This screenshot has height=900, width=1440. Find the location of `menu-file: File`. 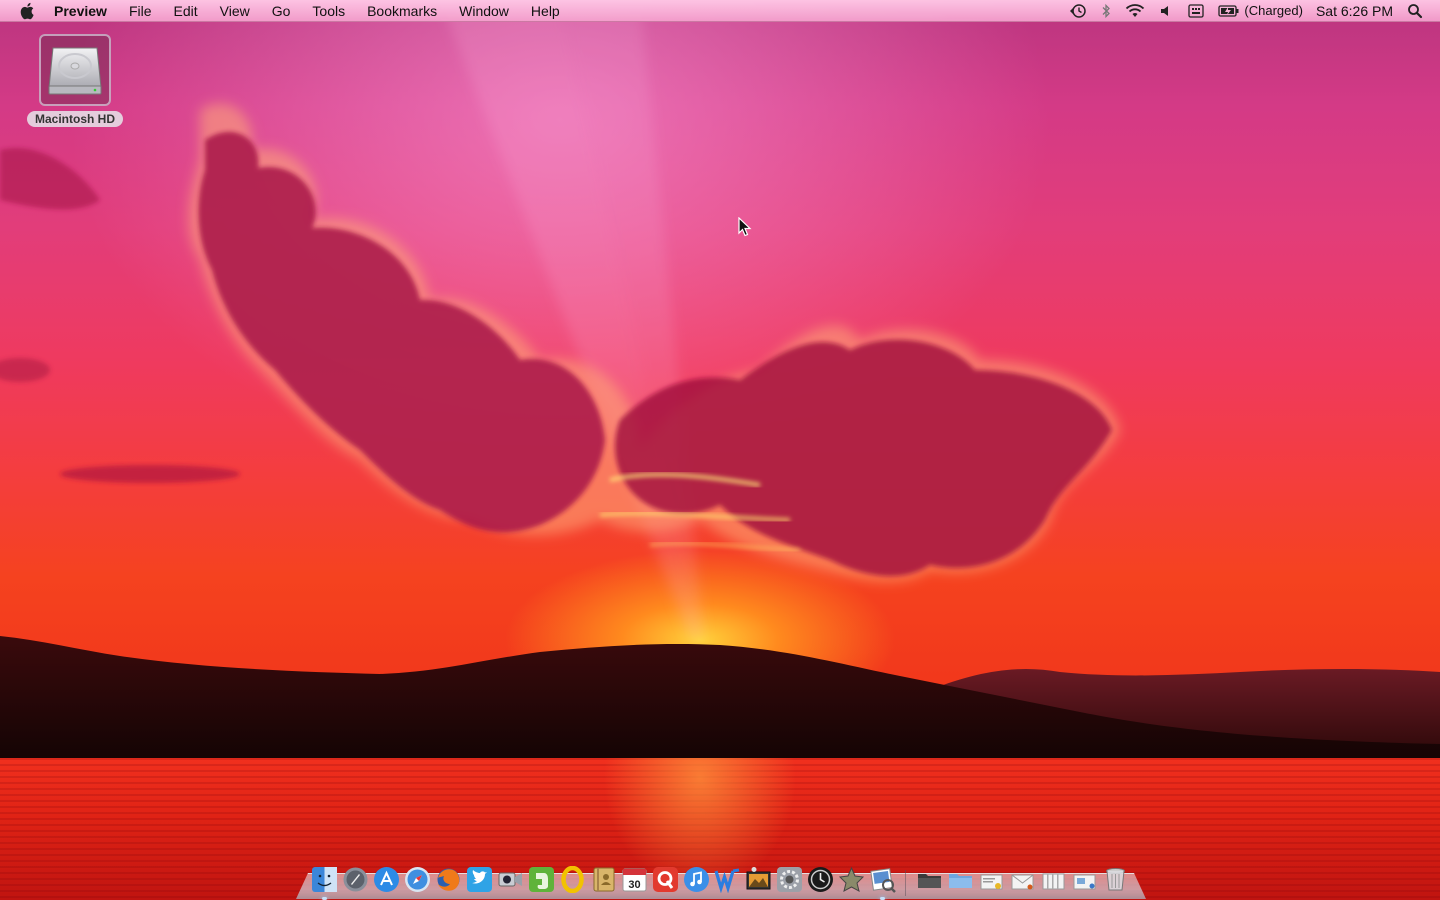

menu-file: File is located at coordinates (140, 11).